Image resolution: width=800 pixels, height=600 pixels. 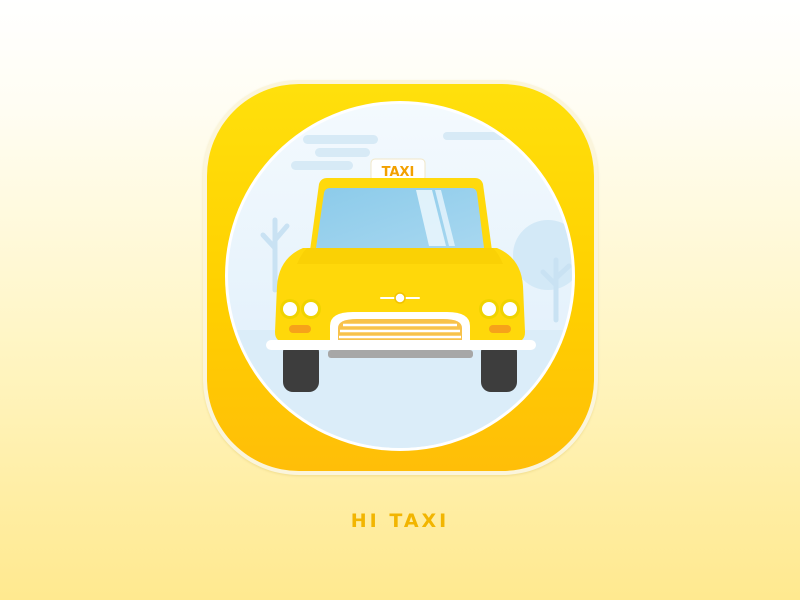 I want to click on taxi-roof-sign-text: TAXI, so click(x=398, y=172).